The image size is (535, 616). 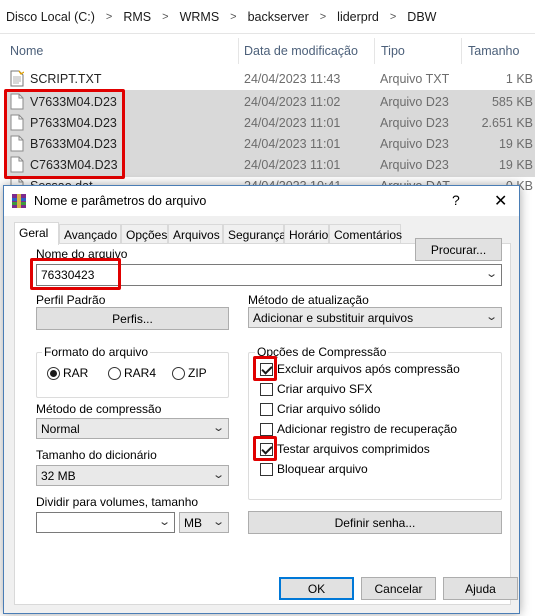 I want to click on format-radio-zip: ZIP, so click(x=189, y=373).